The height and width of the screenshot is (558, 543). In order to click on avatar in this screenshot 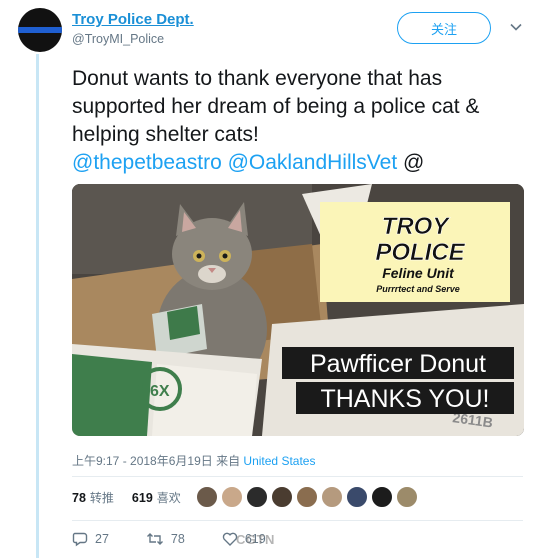, I will do `click(40, 30)`.